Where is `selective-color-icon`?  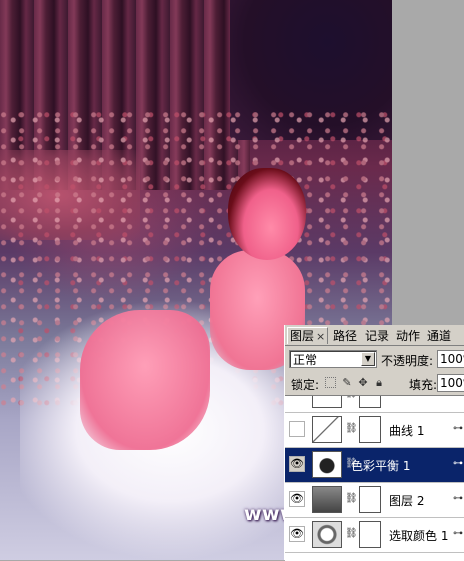
selective-color-icon is located at coordinates (327, 534).